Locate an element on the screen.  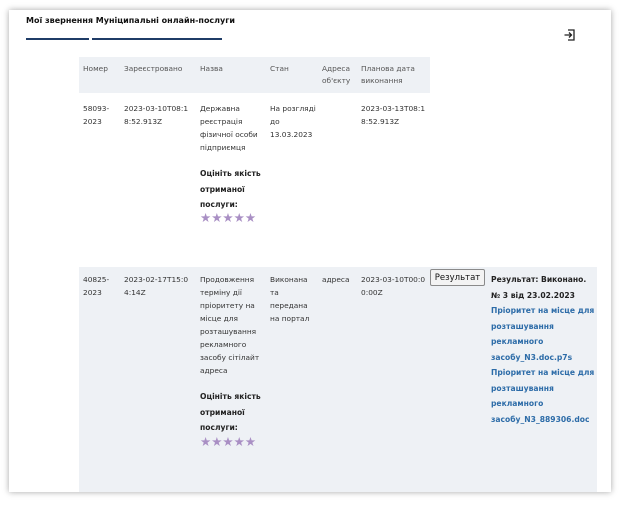
logout-icon is located at coordinates (570, 34).